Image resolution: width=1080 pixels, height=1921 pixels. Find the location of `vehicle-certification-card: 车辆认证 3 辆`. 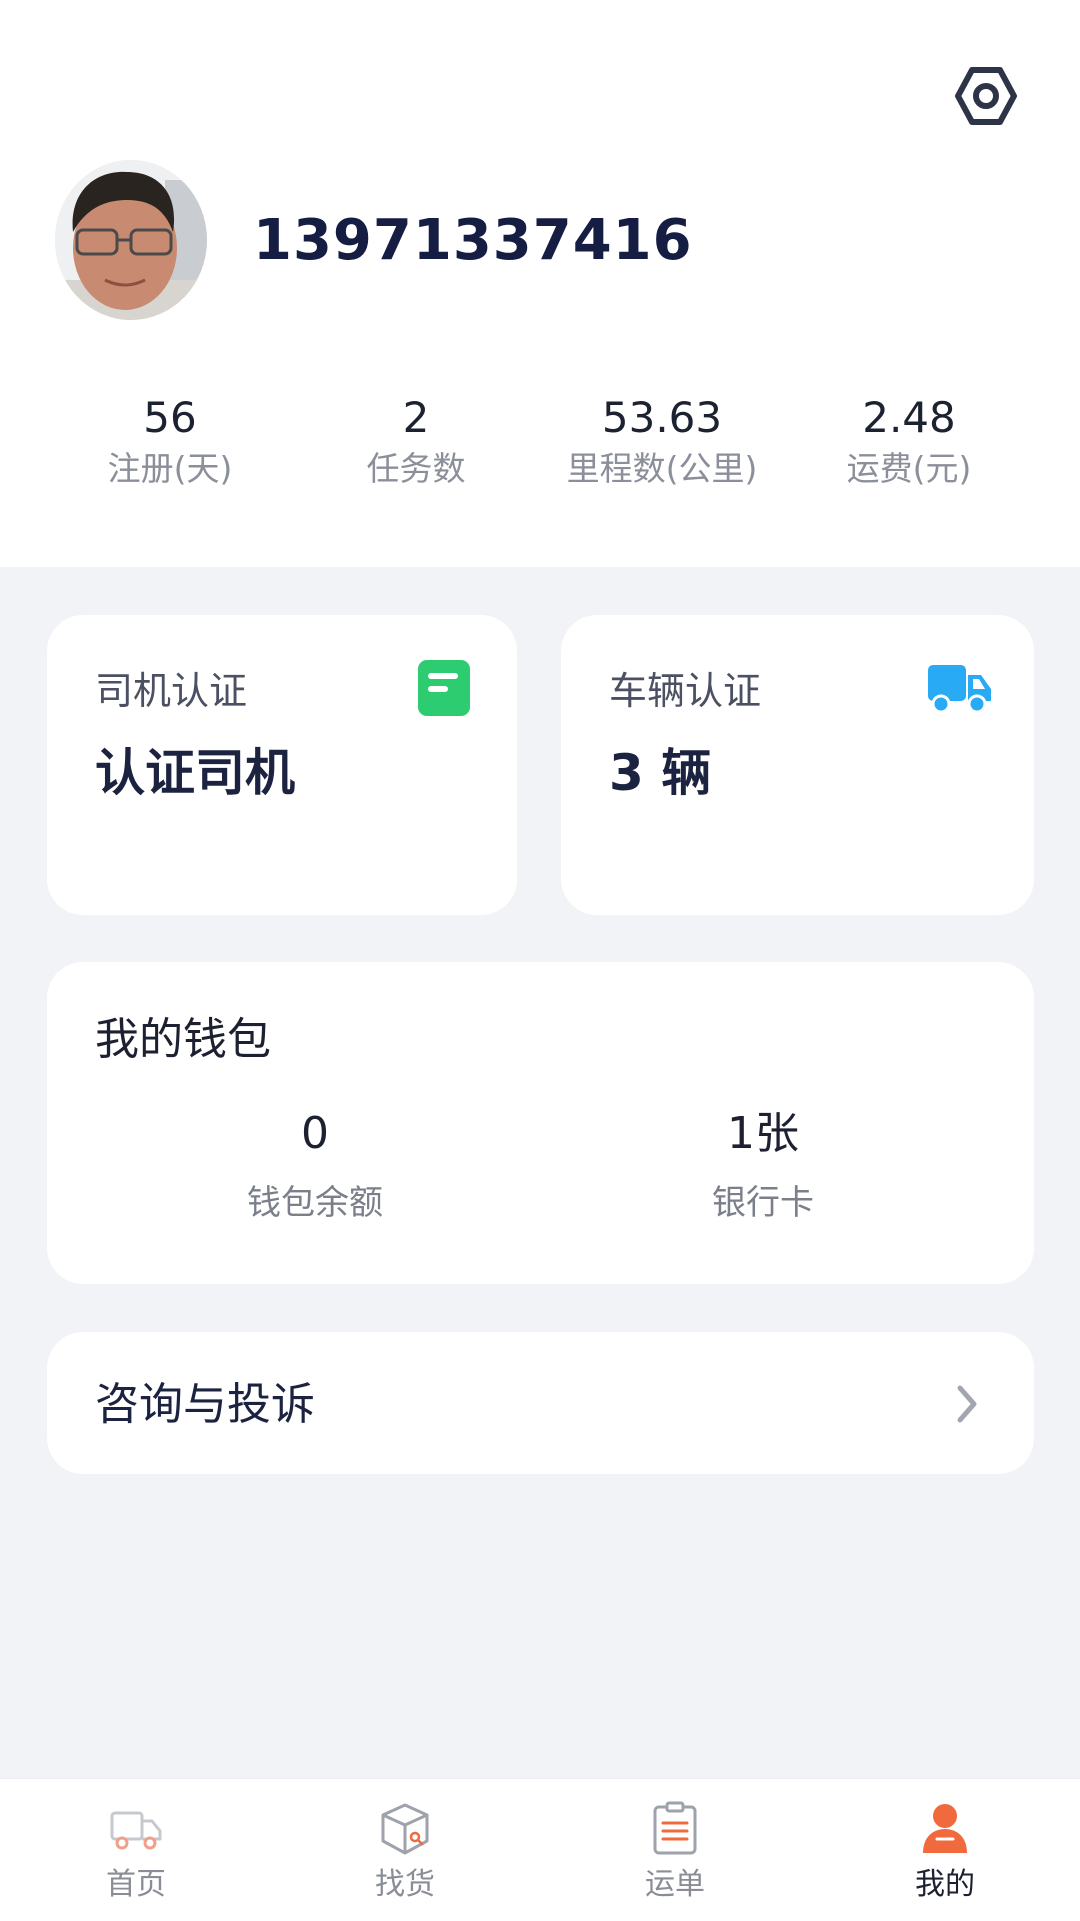

vehicle-certification-card: 车辆认证 3 辆 is located at coordinates (797, 765).